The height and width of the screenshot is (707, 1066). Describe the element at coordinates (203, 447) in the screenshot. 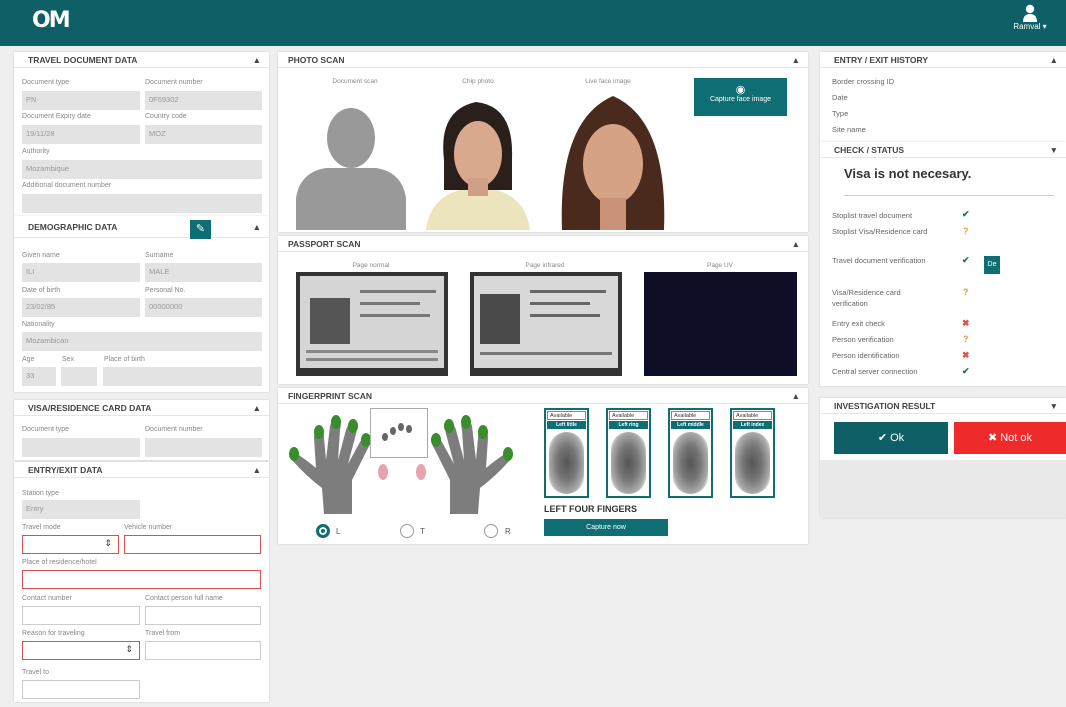

I see `visa-document-number-field` at that location.